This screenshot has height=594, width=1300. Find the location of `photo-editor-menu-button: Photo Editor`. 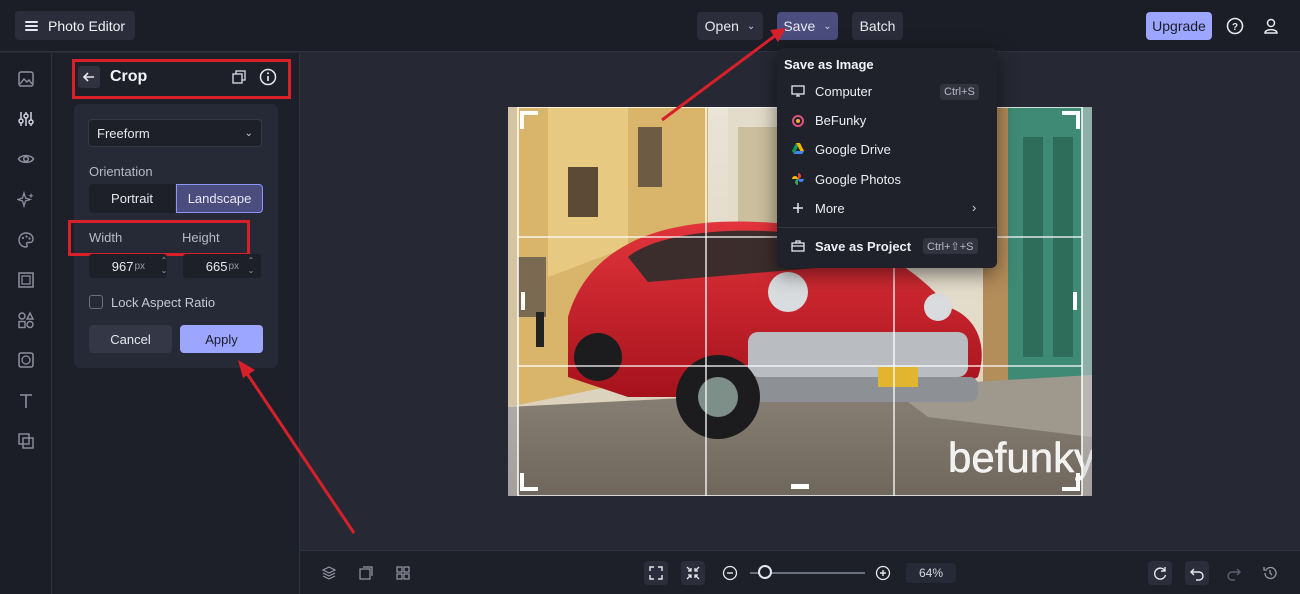

photo-editor-menu-button: Photo Editor is located at coordinates (75, 25).